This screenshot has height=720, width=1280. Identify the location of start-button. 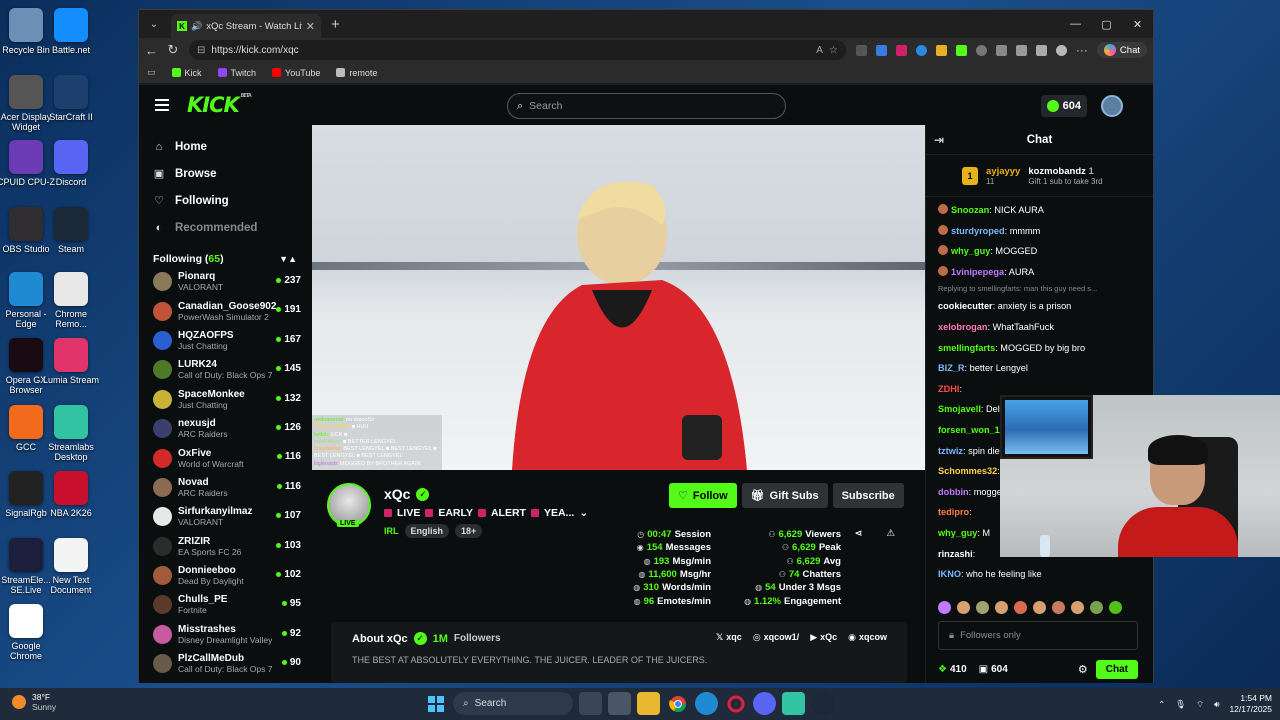
(435, 703).